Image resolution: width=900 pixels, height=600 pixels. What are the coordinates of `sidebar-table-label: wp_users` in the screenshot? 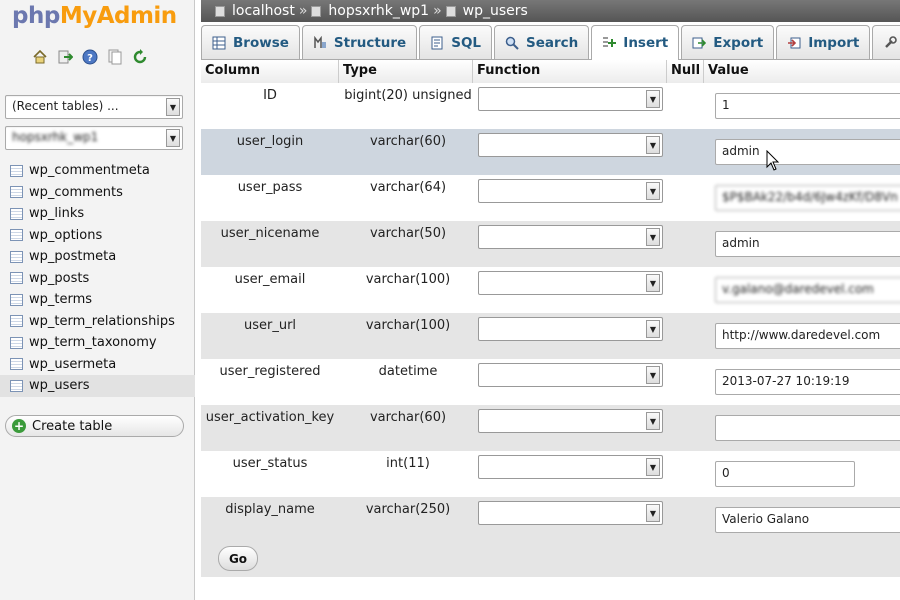 It's located at (59, 386).